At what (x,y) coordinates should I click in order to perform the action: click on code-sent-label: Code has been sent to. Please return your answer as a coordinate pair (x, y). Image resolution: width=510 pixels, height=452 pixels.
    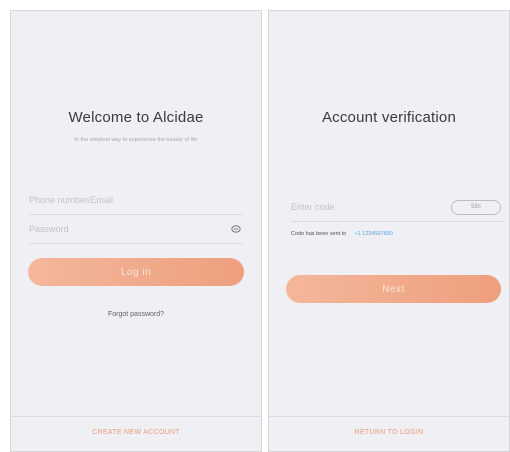
    Looking at the image, I should click on (319, 234).